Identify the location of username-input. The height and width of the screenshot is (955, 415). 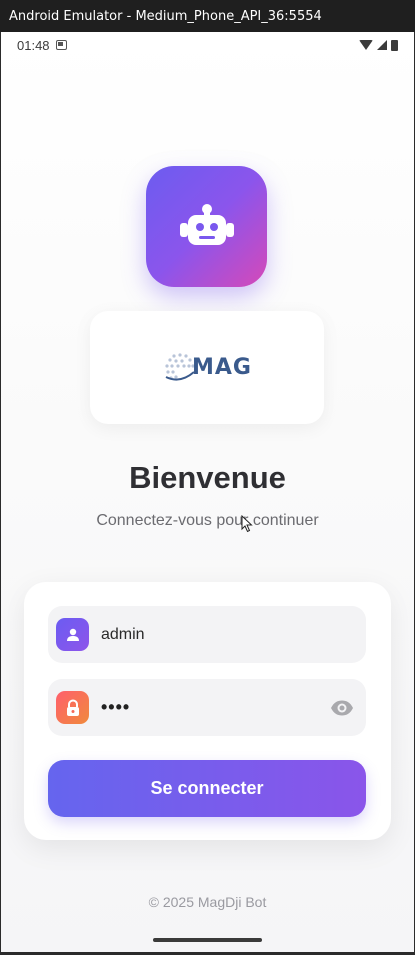
(201, 634).